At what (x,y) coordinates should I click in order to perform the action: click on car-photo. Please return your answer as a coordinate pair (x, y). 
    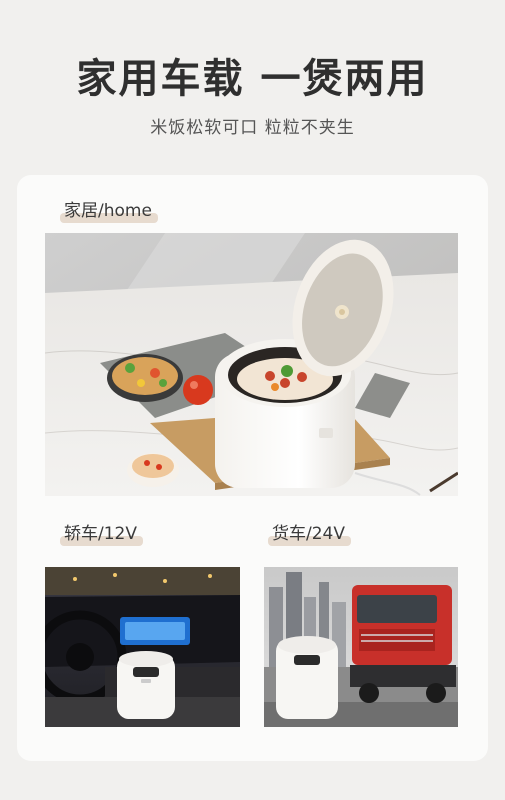
    Looking at the image, I should click on (142, 647).